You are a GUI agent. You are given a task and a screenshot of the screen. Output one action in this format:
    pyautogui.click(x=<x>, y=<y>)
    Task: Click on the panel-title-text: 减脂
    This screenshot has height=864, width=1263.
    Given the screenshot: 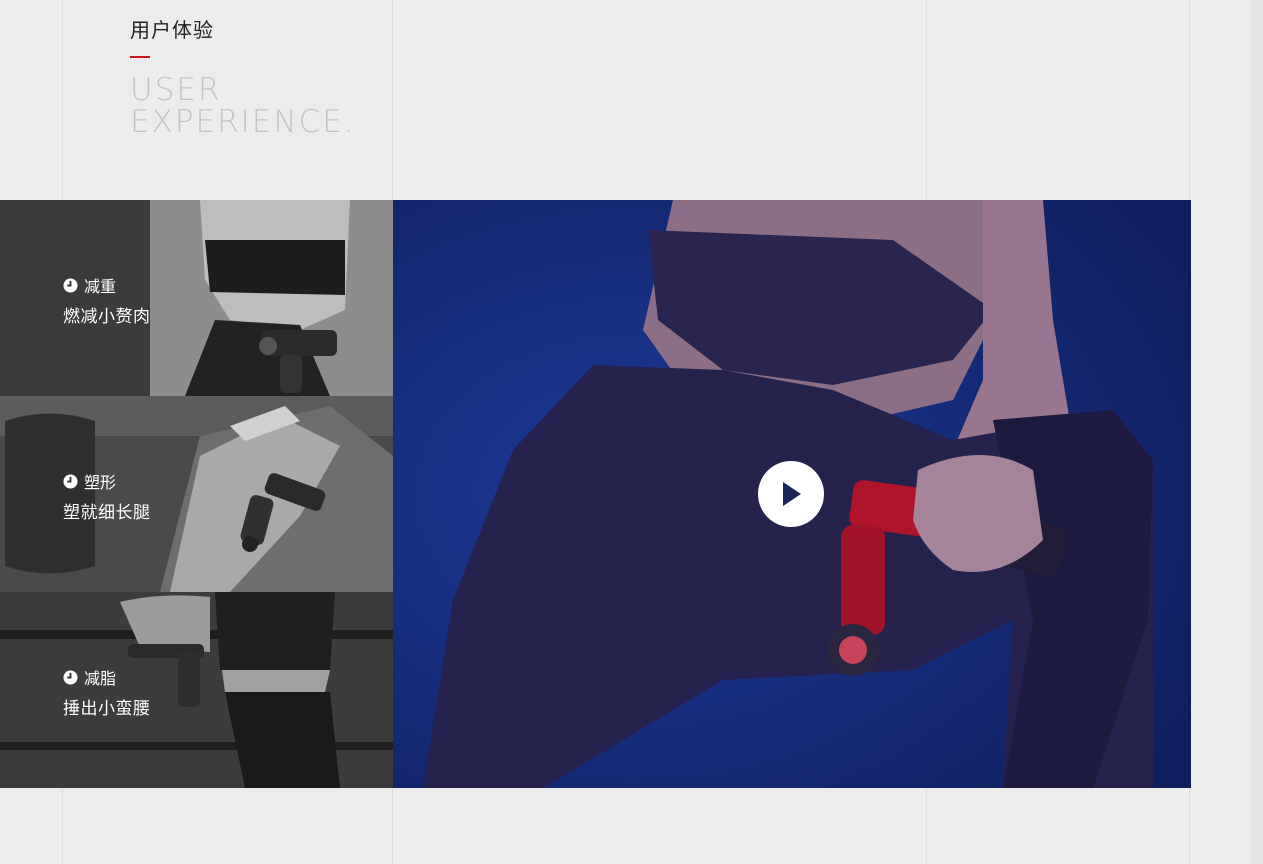 What is the action you would take?
    pyautogui.click(x=100, y=678)
    